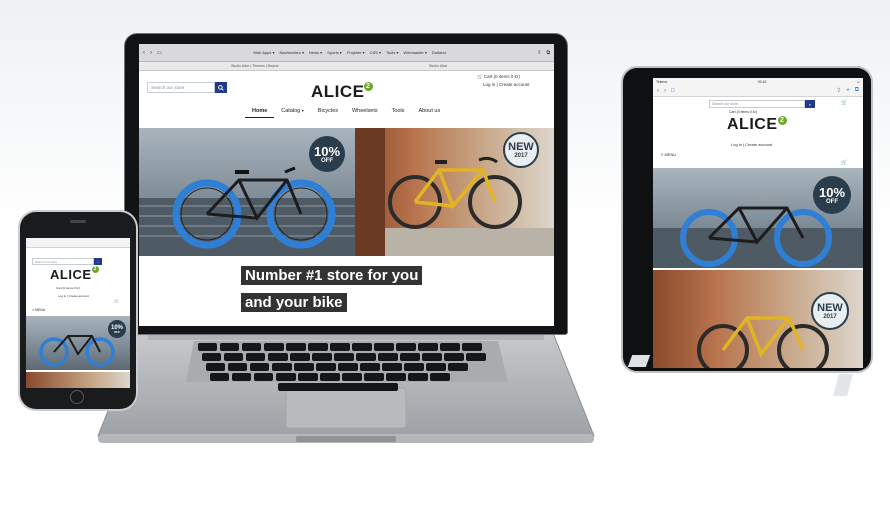  What do you see at coordinates (315, 52) in the screenshot?
I see `bookmark-2: News ▾` at bounding box center [315, 52].